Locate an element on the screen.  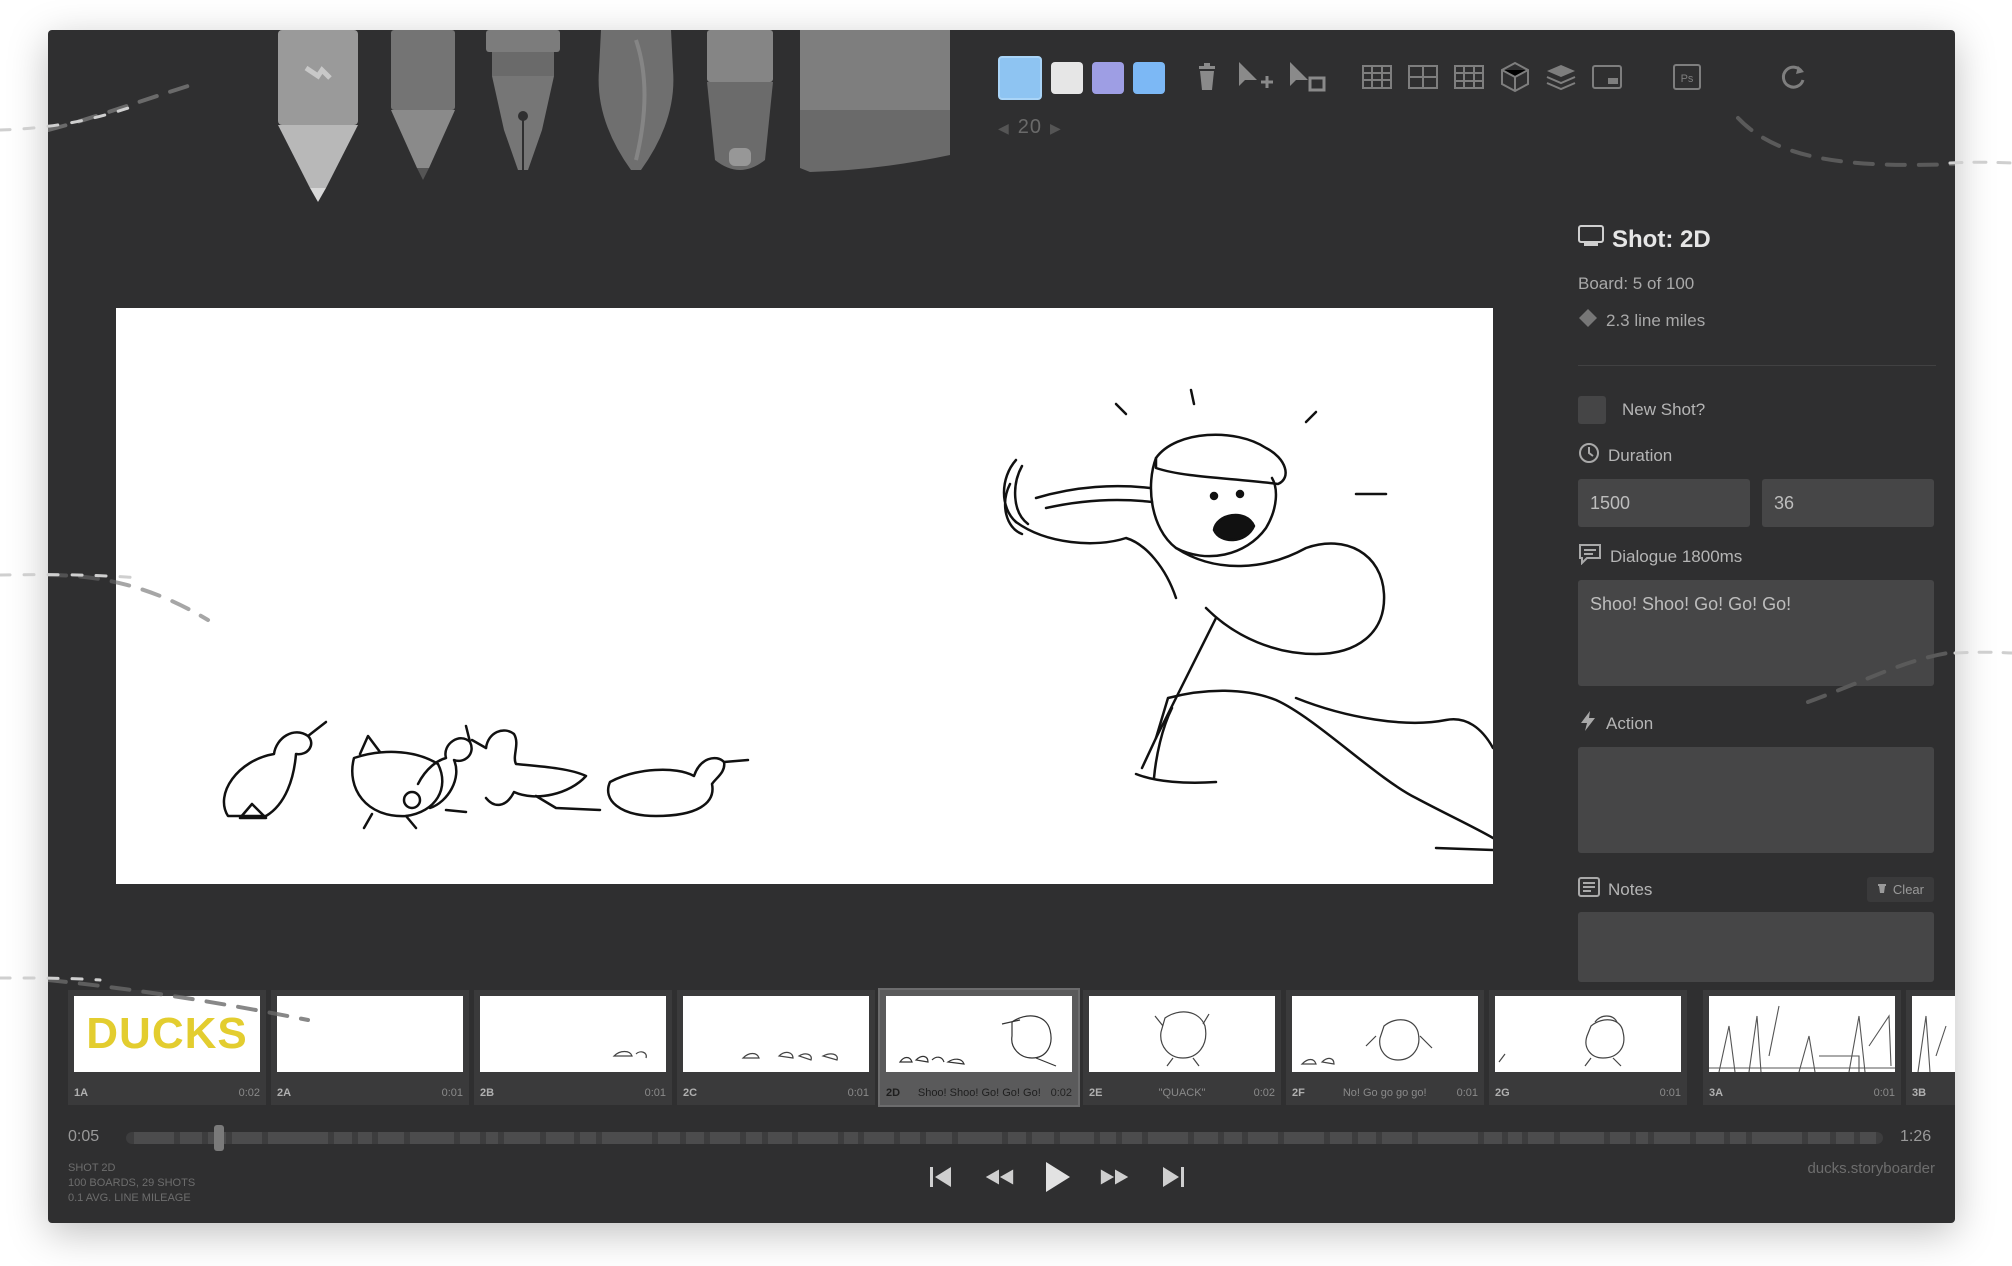
trash-icon is located at coordinates (1207, 77).